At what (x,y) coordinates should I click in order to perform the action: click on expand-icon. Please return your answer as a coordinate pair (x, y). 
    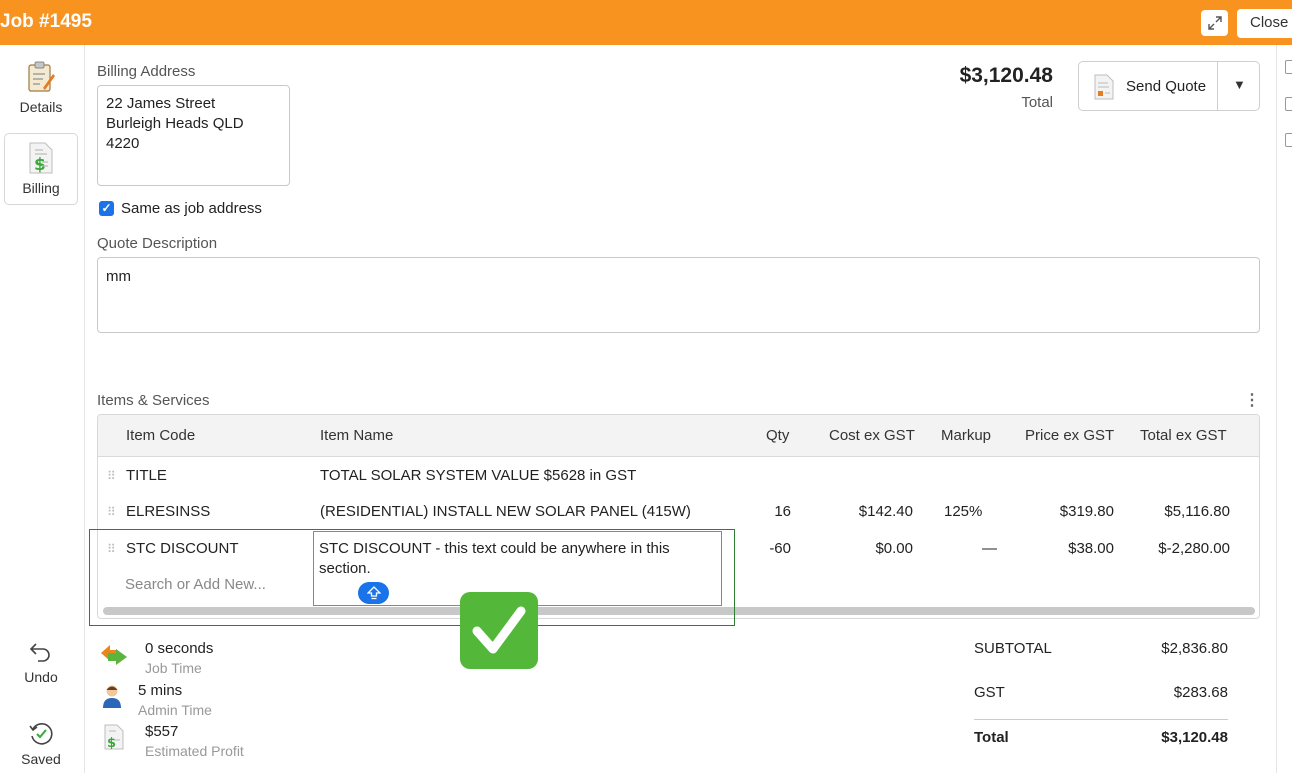
    Looking at the image, I should click on (1214, 23).